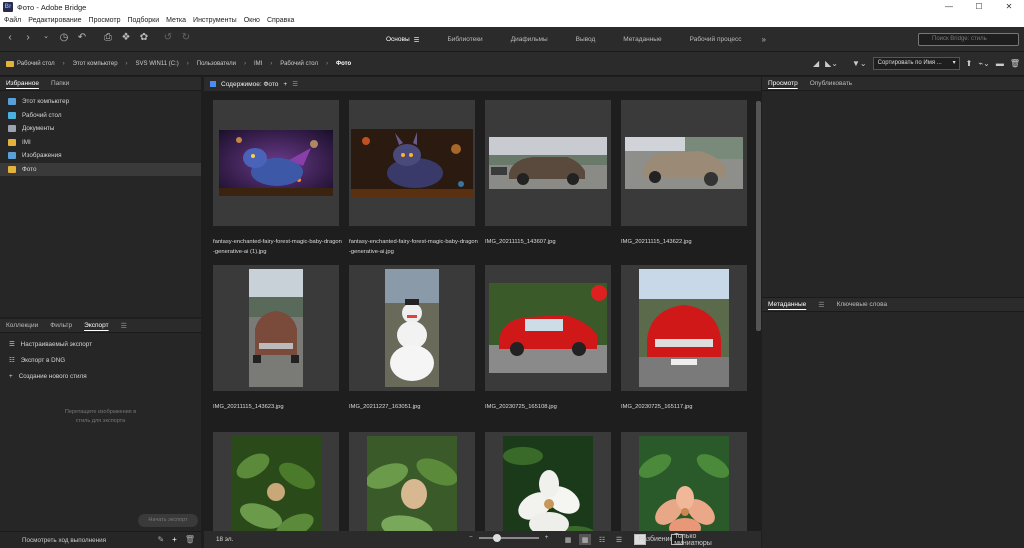  What do you see at coordinates (862, 304) in the screenshot?
I see `tab-keywords: Ключевые слова` at bounding box center [862, 304].